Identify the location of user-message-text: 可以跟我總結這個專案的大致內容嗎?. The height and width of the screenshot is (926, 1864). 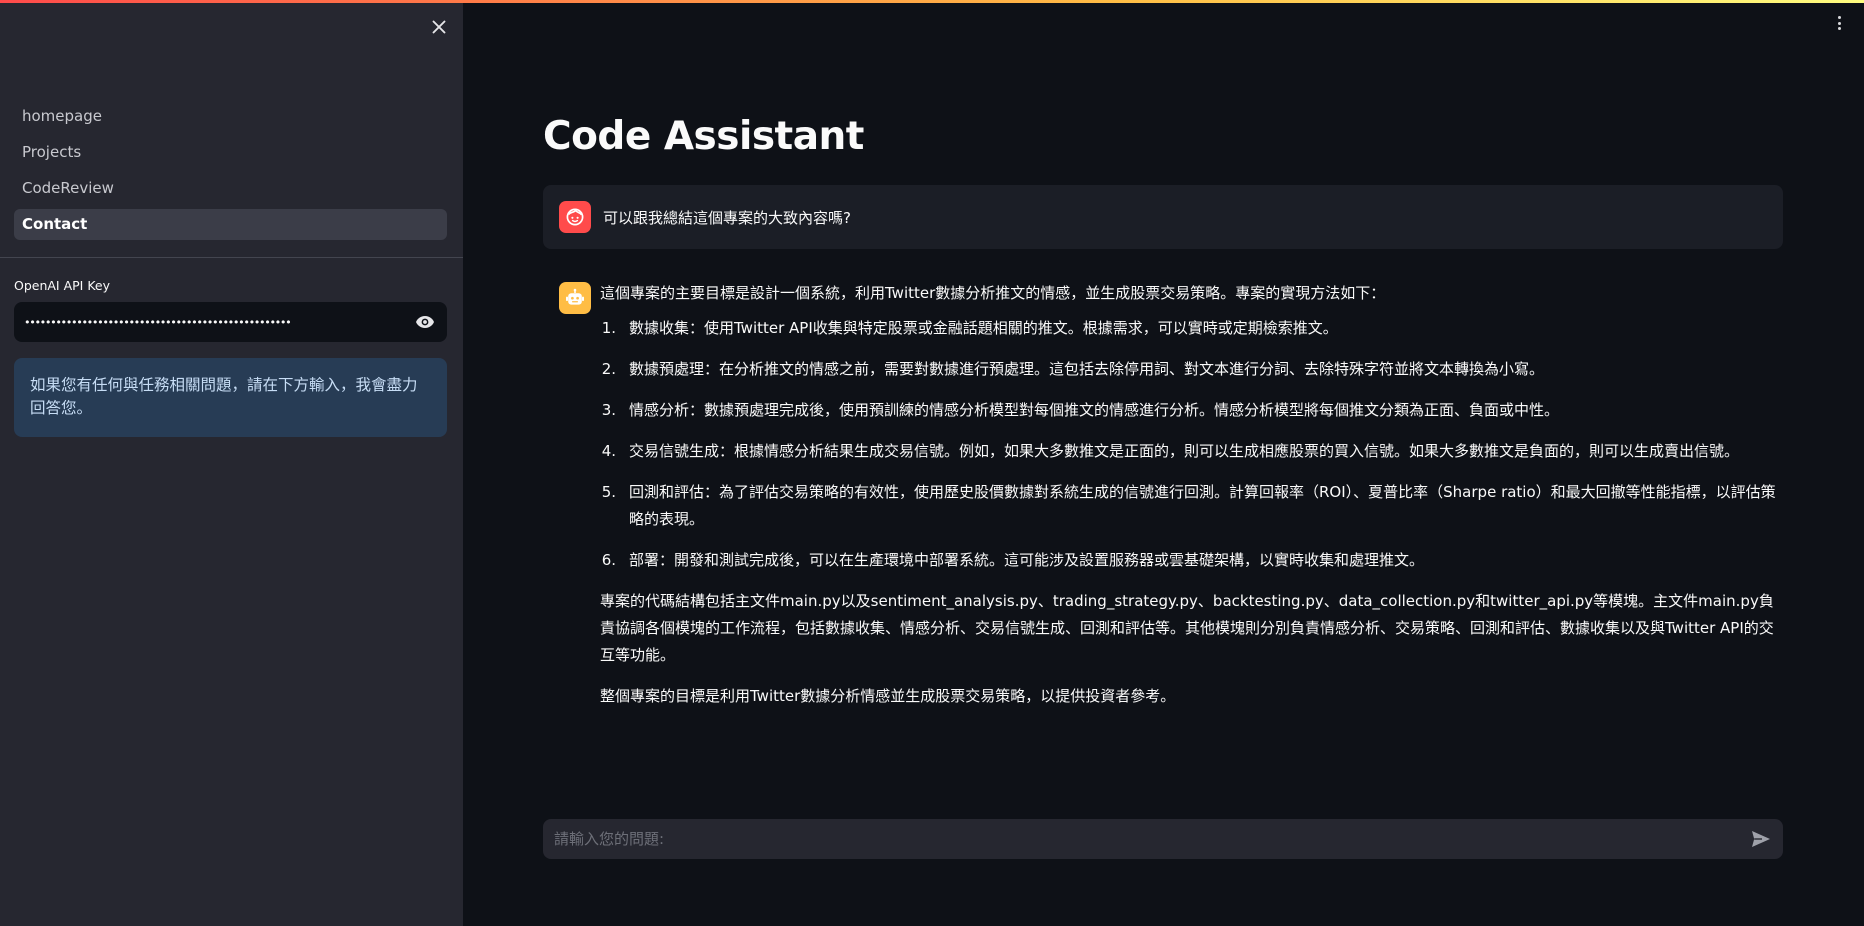
(727, 217).